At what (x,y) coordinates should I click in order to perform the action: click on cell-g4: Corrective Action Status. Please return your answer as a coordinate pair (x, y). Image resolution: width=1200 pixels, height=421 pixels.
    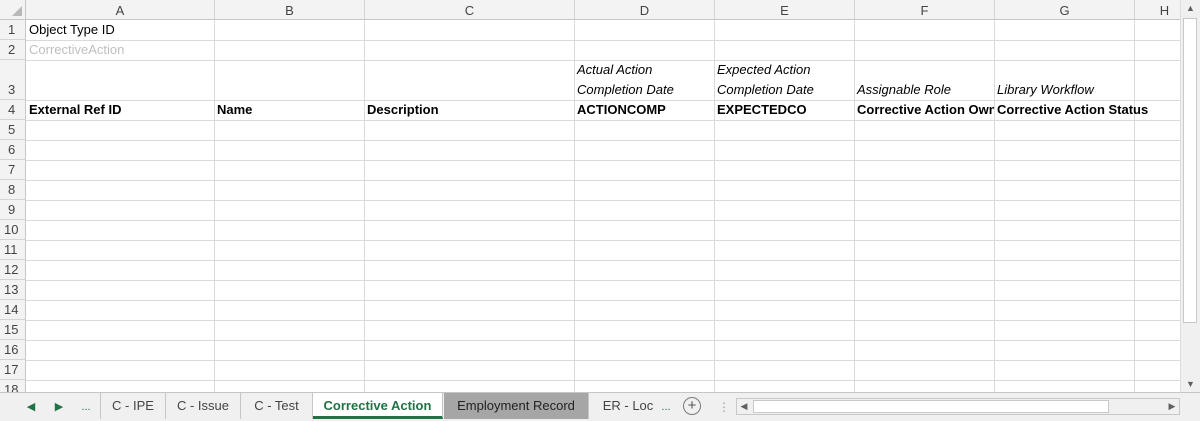
    Looking at the image, I should click on (1074, 110).